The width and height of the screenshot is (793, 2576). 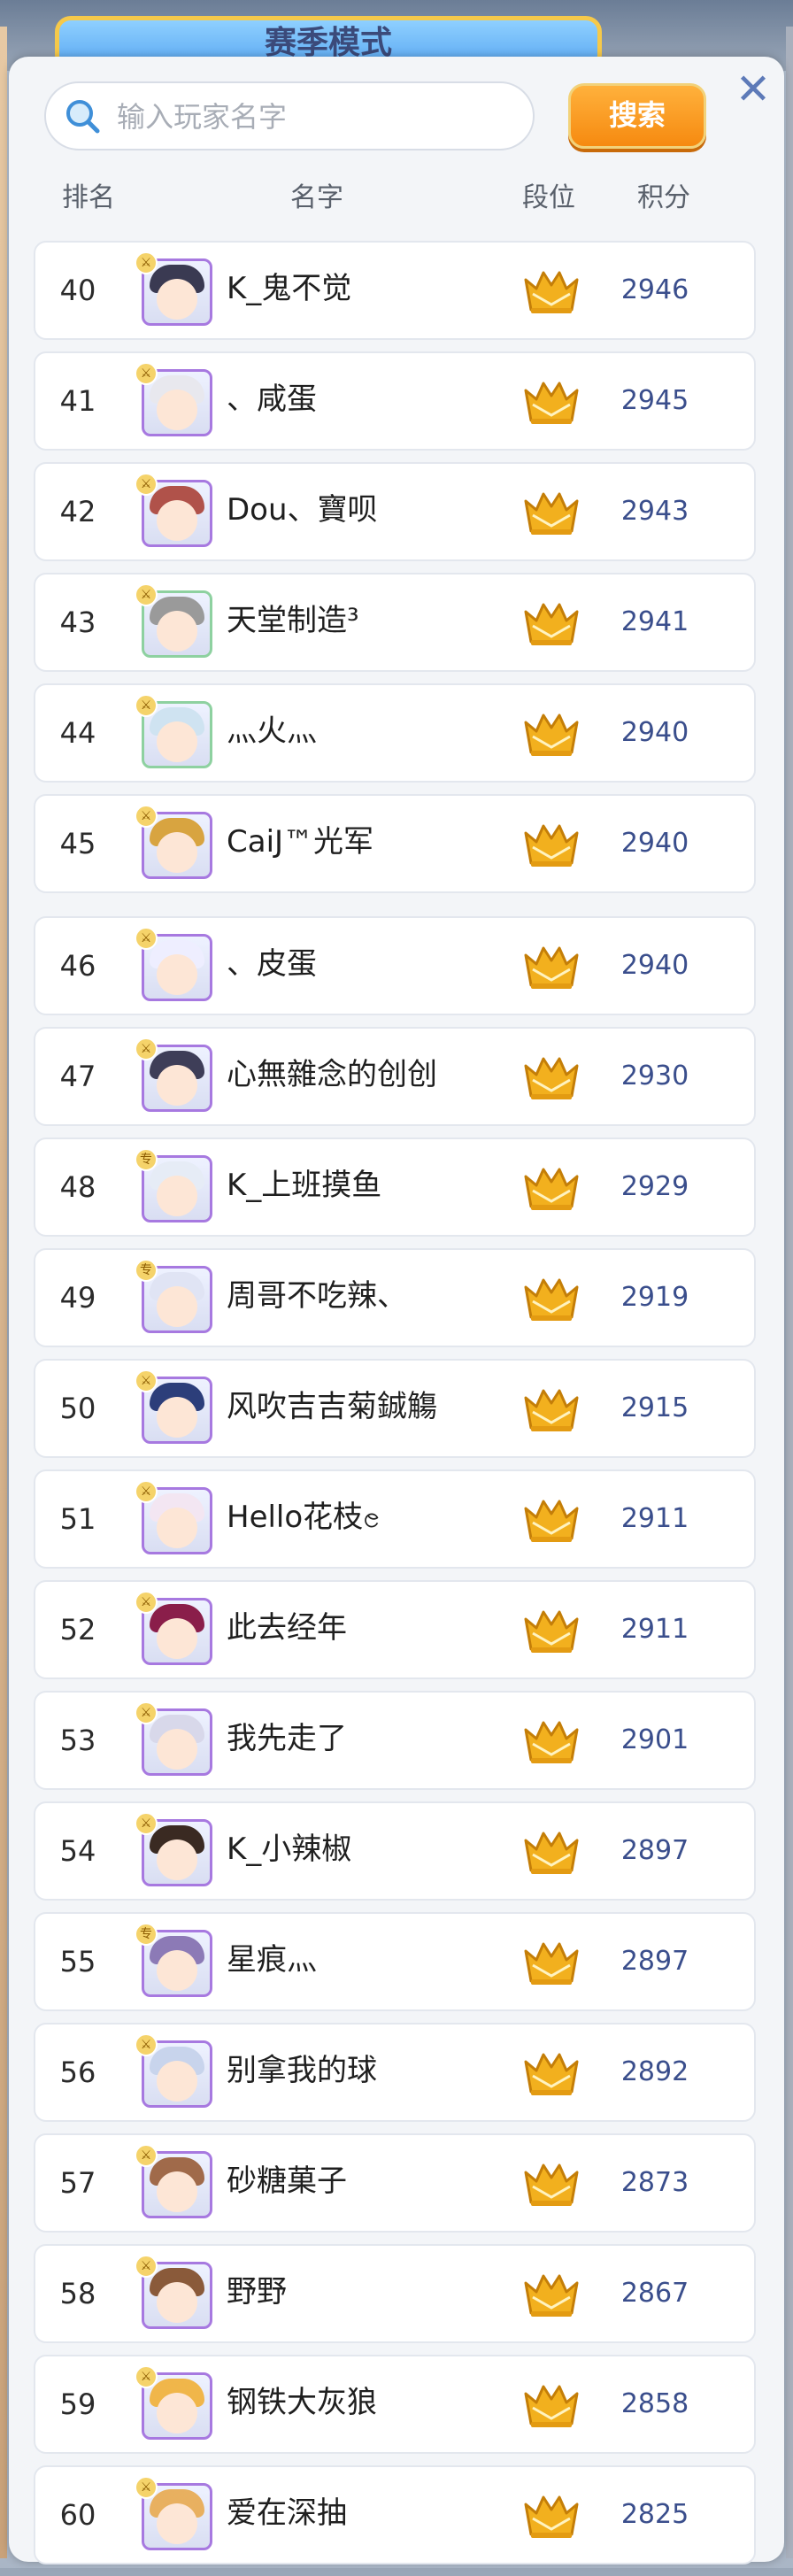 What do you see at coordinates (4, 1292) in the screenshot?
I see `left-panel-edge` at bounding box center [4, 1292].